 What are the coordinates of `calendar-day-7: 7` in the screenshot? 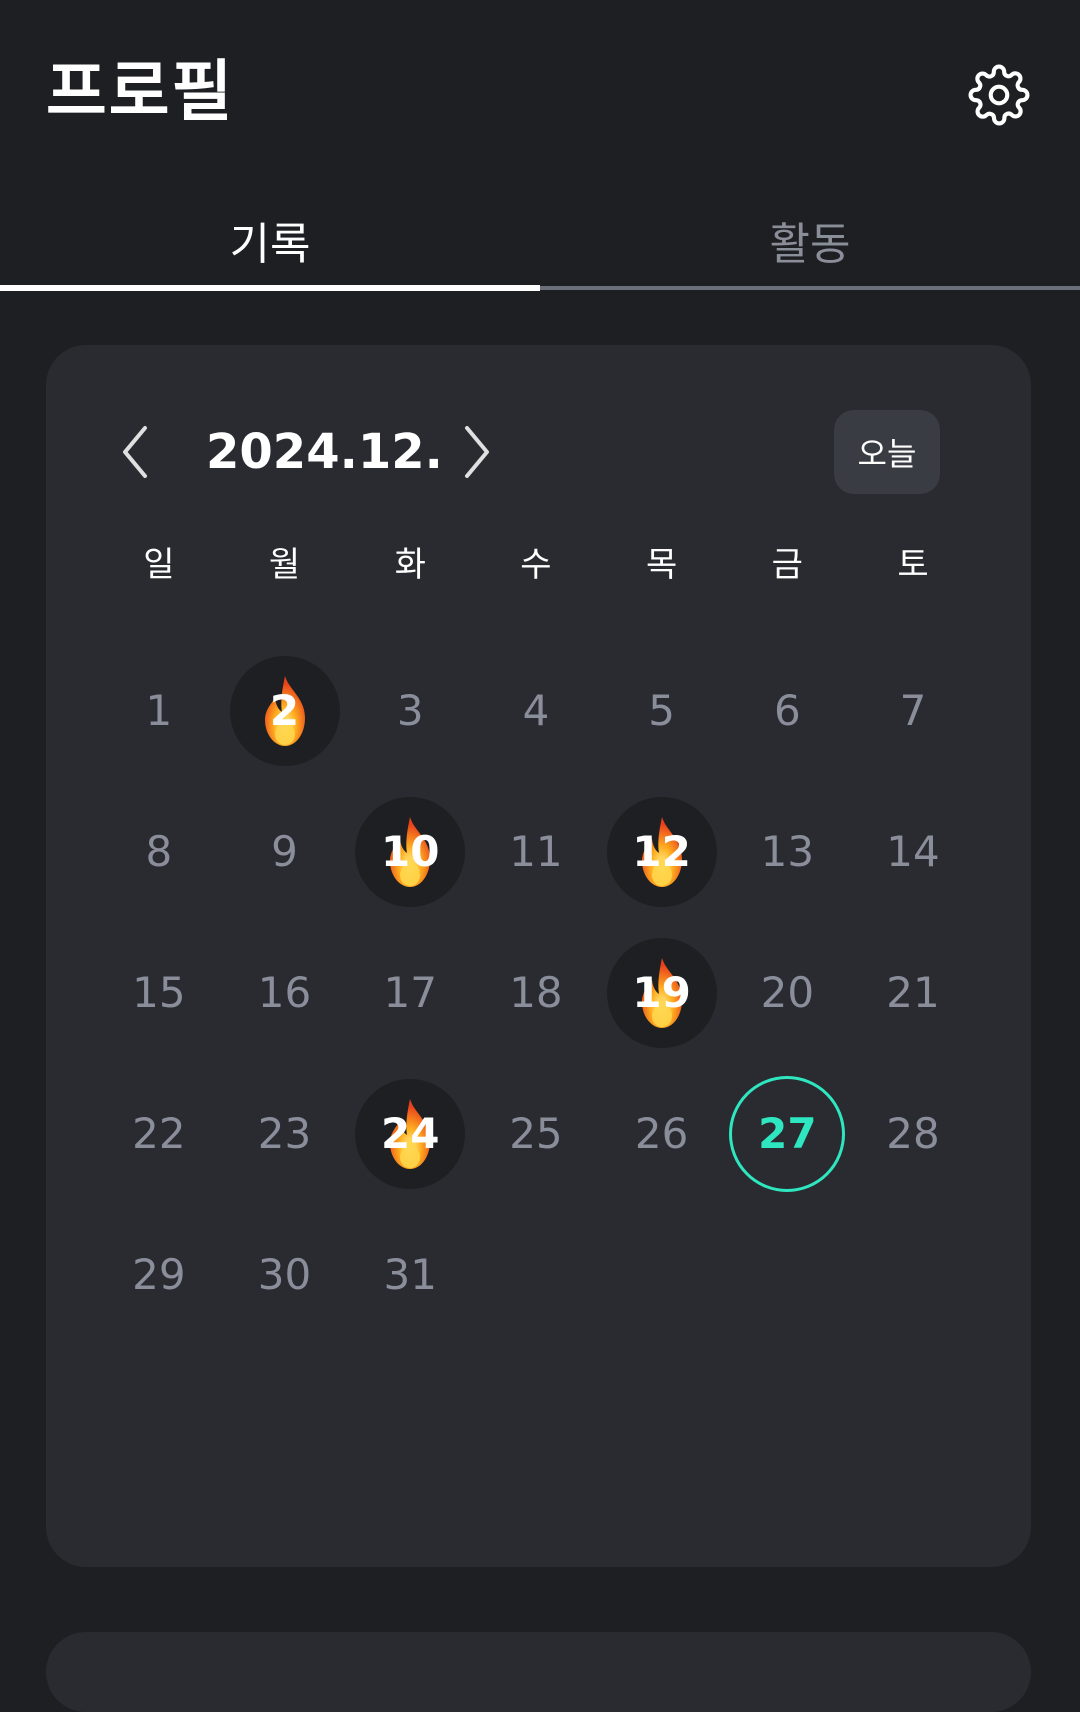 It's located at (913, 710).